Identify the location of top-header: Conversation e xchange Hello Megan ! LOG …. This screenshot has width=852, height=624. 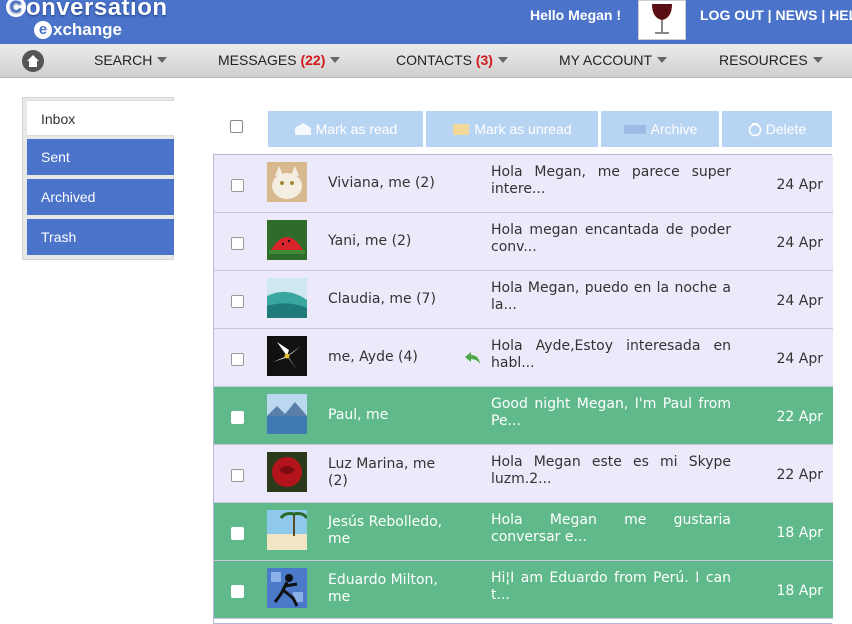
(426, 22).